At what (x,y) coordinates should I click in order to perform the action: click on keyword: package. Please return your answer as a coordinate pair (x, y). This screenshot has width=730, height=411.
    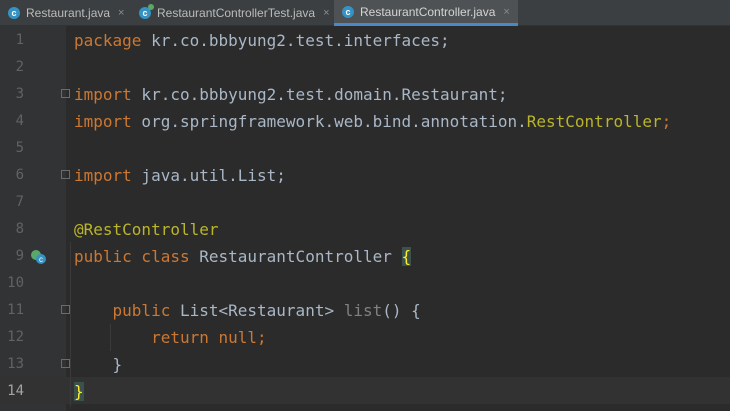
    Looking at the image, I should click on (108, 40).